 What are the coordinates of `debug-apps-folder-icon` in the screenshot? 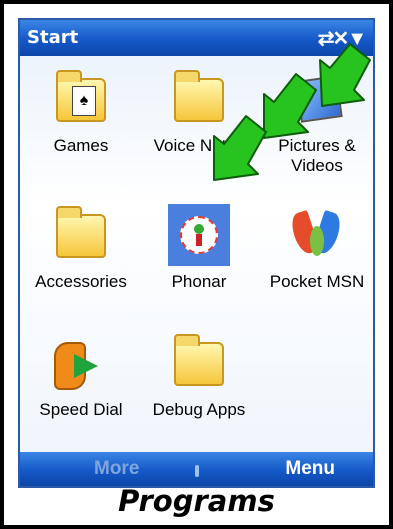 It's located at (199, 363).